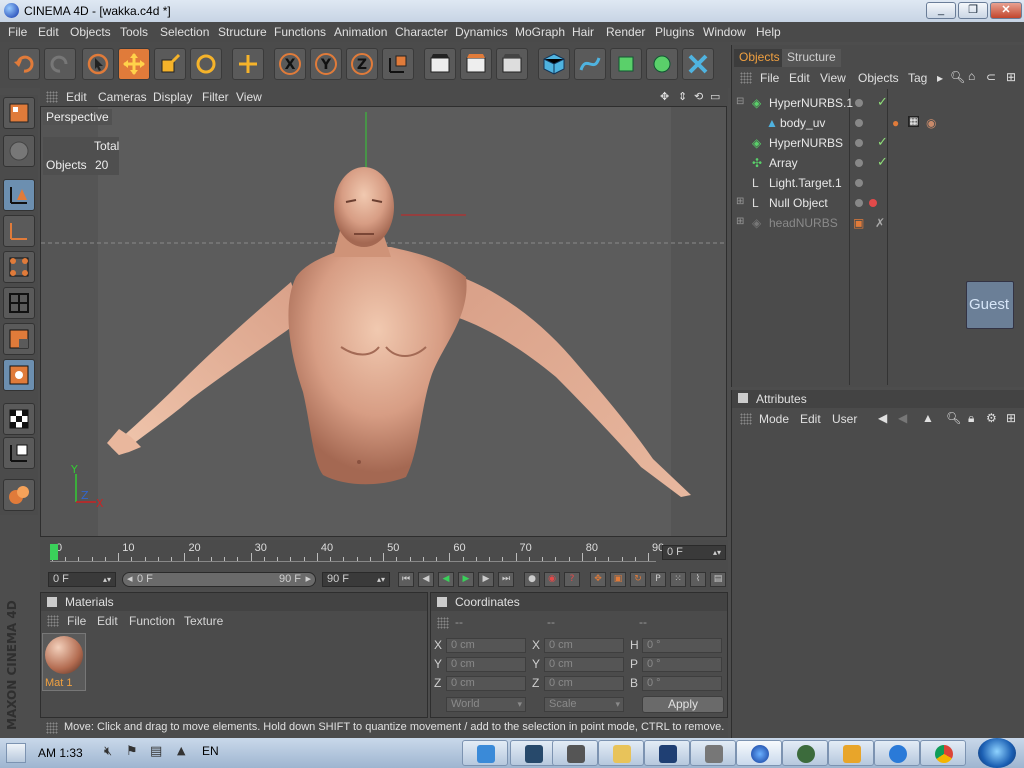  Describe the element at coordinates (575, 753) in the screenshot. I see `taskbar-item-uv-tool` at that location.